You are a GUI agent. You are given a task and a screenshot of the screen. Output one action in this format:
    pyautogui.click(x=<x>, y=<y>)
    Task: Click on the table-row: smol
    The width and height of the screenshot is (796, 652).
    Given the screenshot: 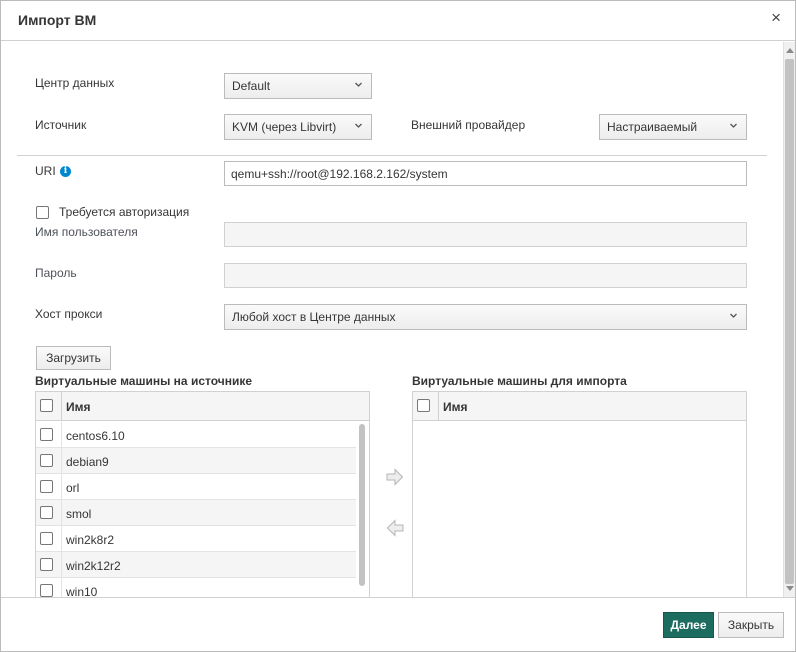 What is the action you would take?
    pyautogui.click(x=196, y=513)
    